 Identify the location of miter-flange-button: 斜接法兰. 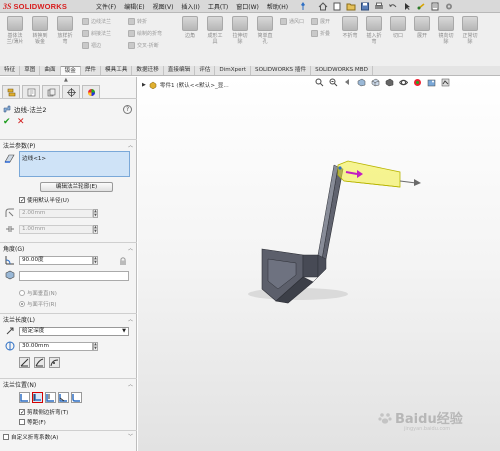
(96, 33).